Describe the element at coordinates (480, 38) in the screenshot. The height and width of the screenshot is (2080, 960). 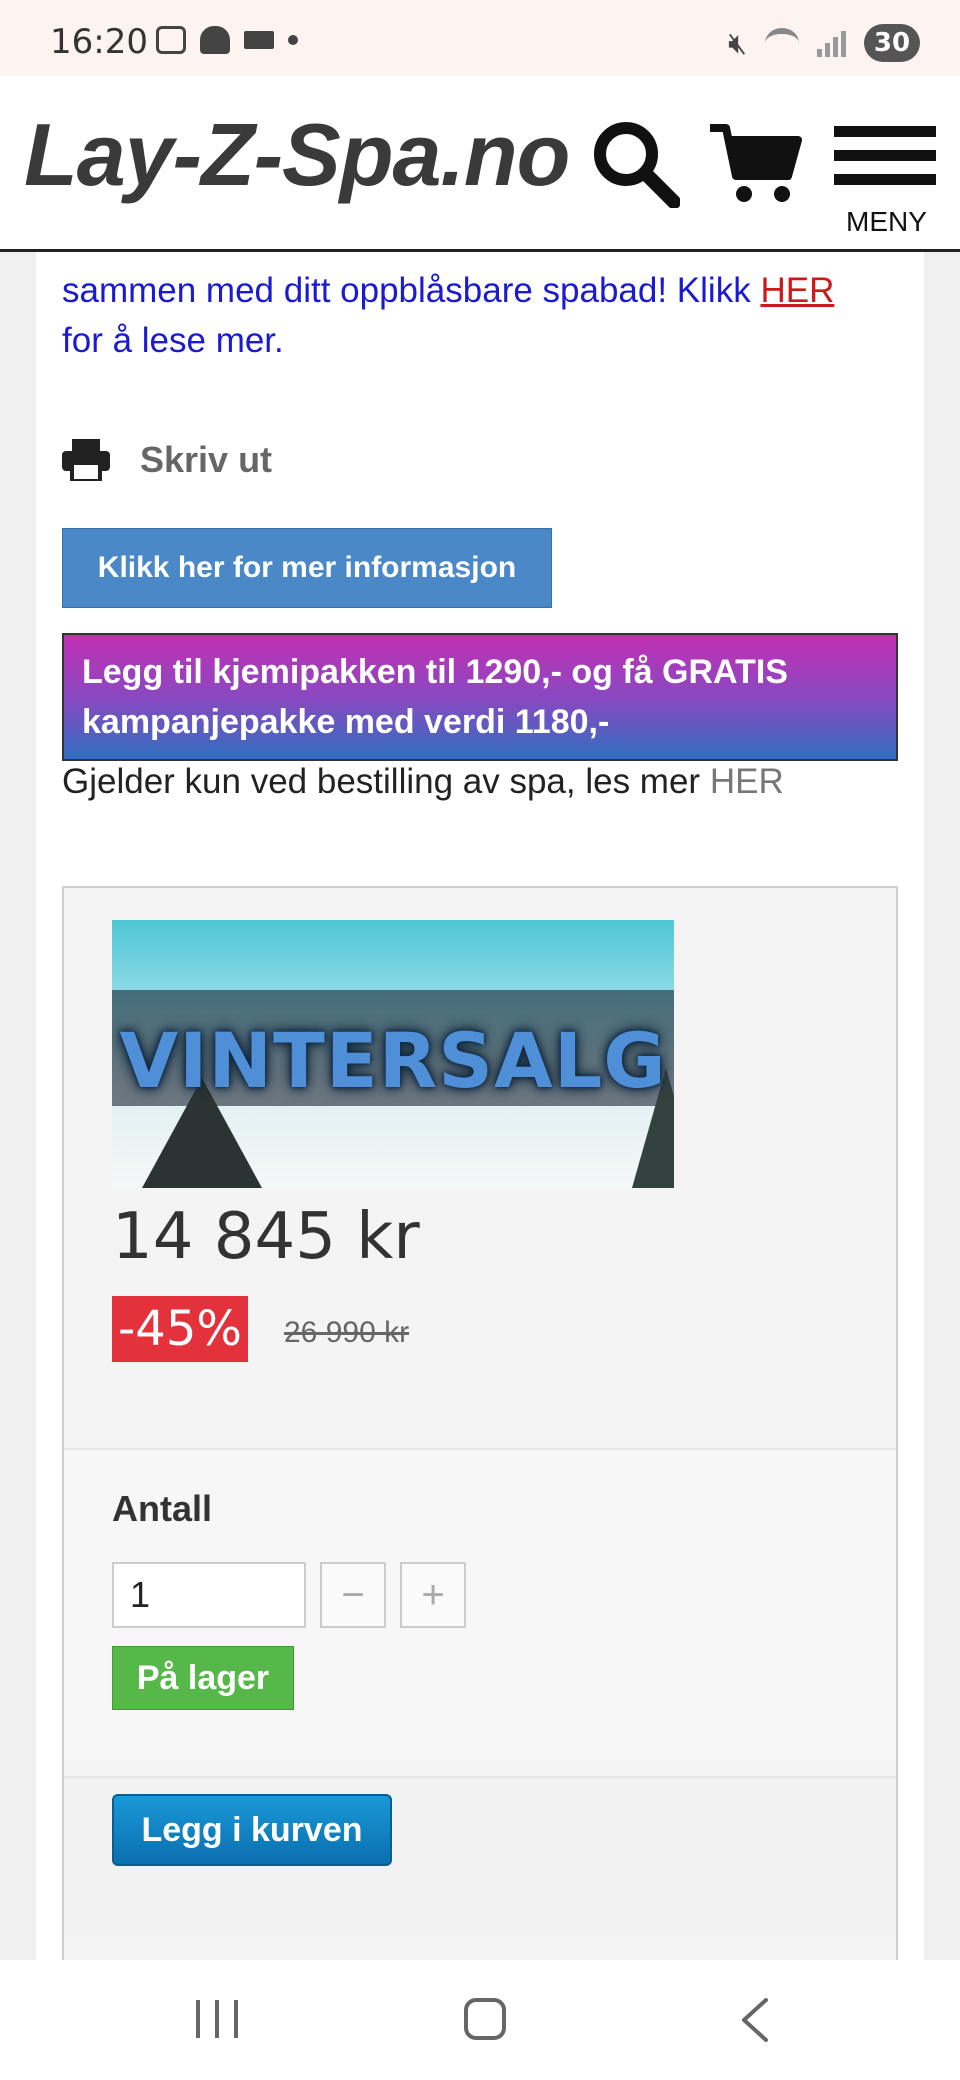
I see `status-bar: 16:20 🔇︎ 30` at that location.